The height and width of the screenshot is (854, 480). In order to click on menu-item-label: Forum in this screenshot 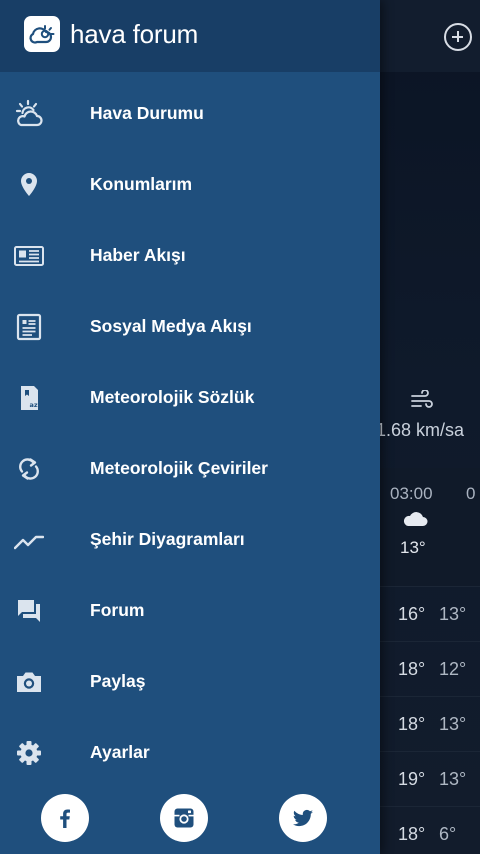, I will do `click(117, 610)`.